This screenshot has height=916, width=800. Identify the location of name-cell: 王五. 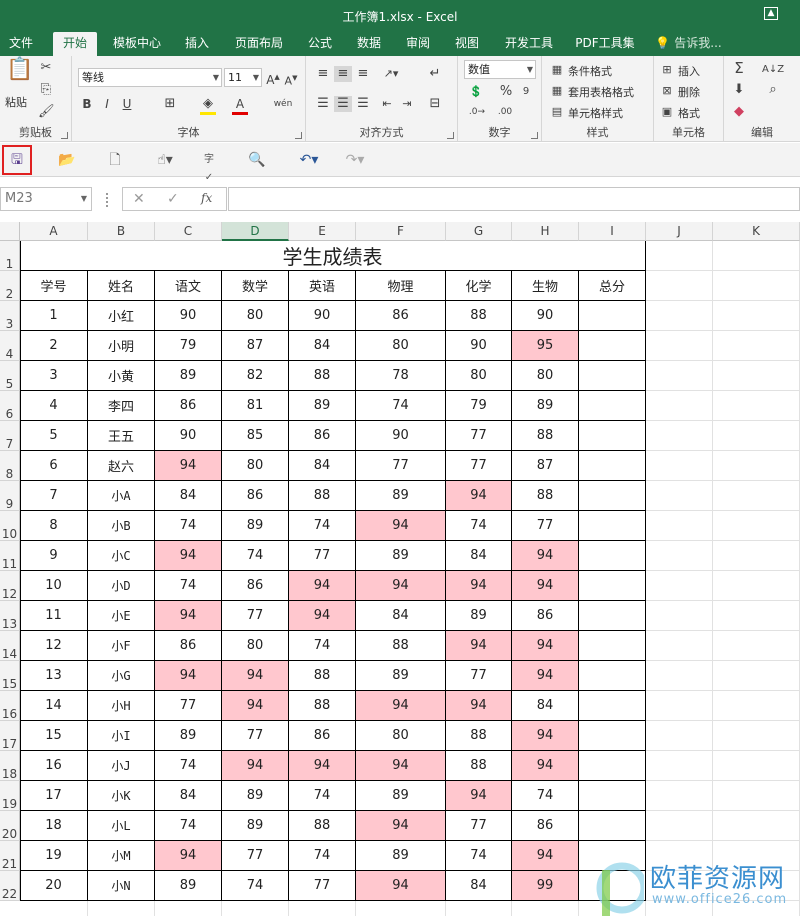
(121, 436).